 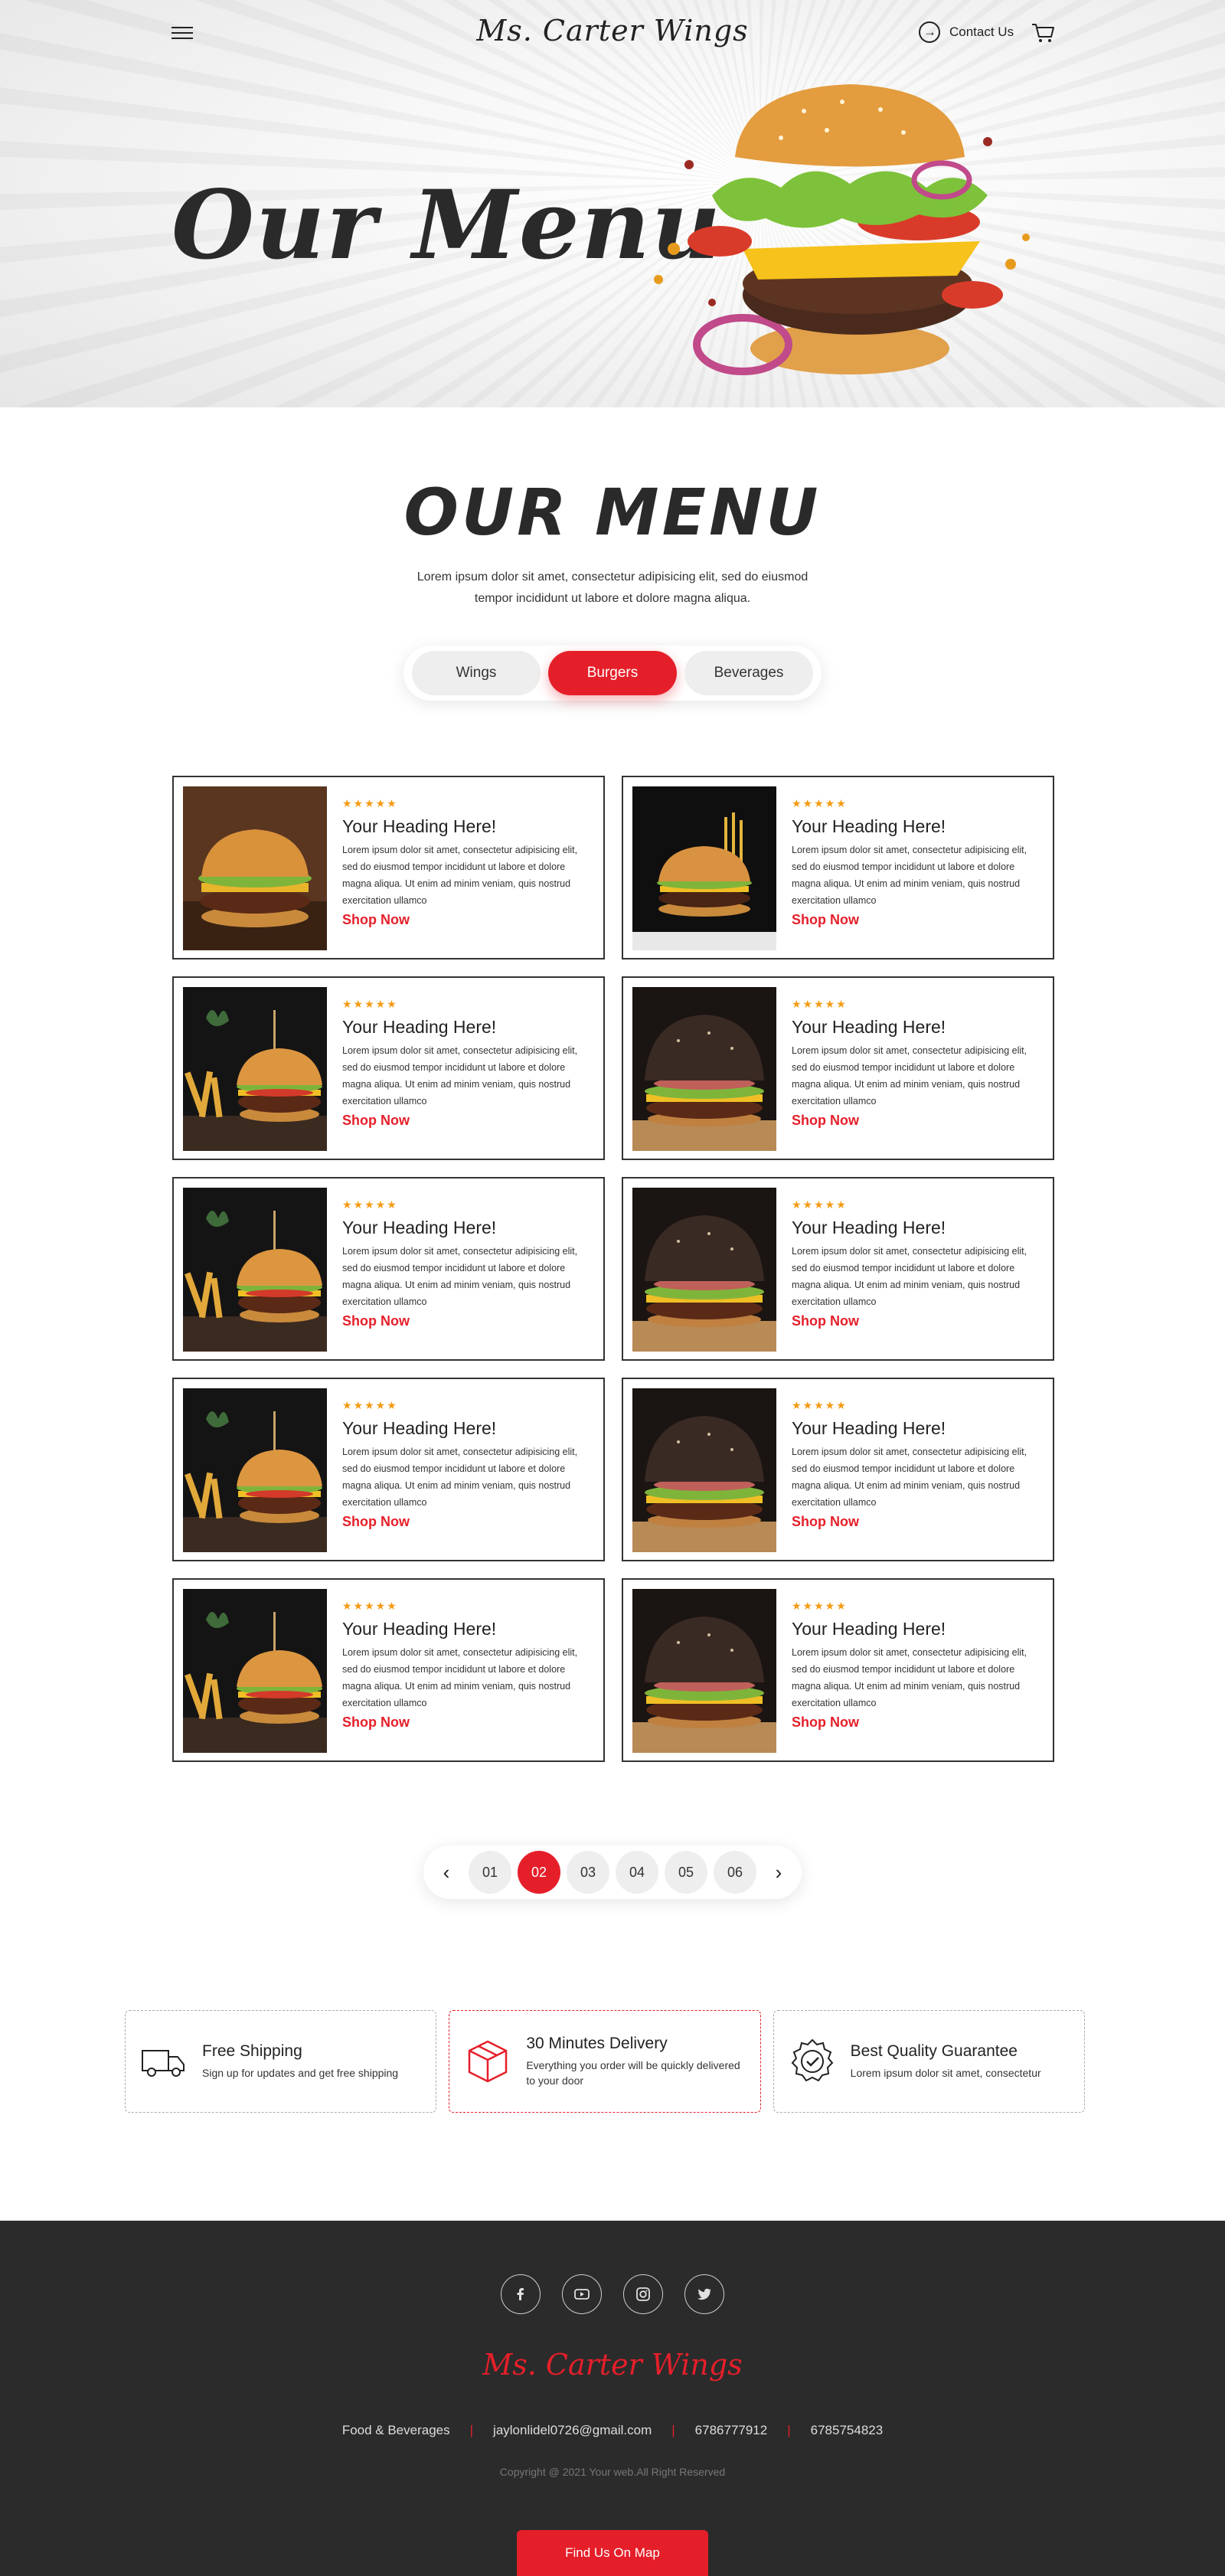 I want to click on burger-photo-b, so click(x=704, y=868).